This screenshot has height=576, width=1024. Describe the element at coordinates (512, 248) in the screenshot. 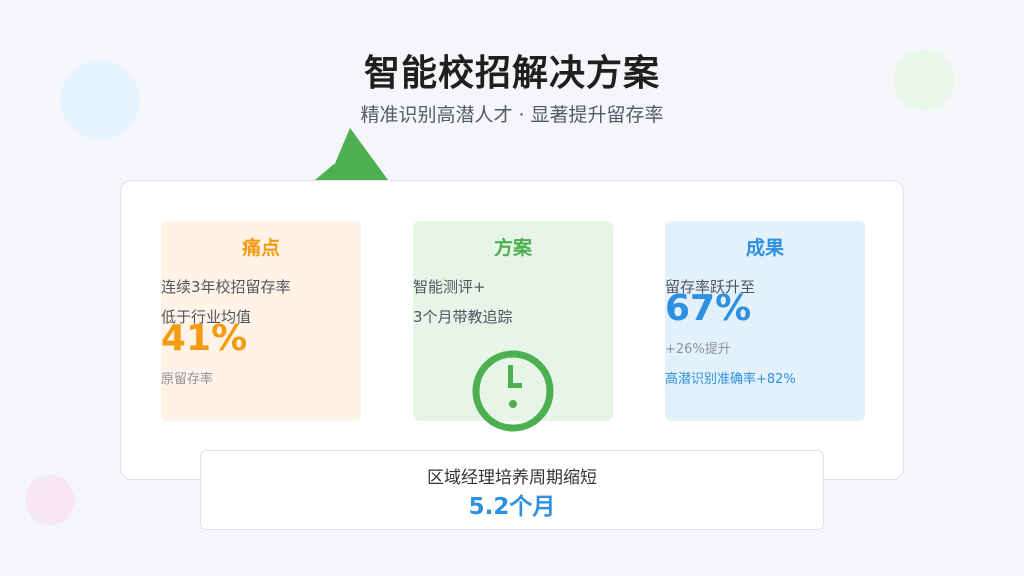

I see `plan-card-title: 方案` at that location.